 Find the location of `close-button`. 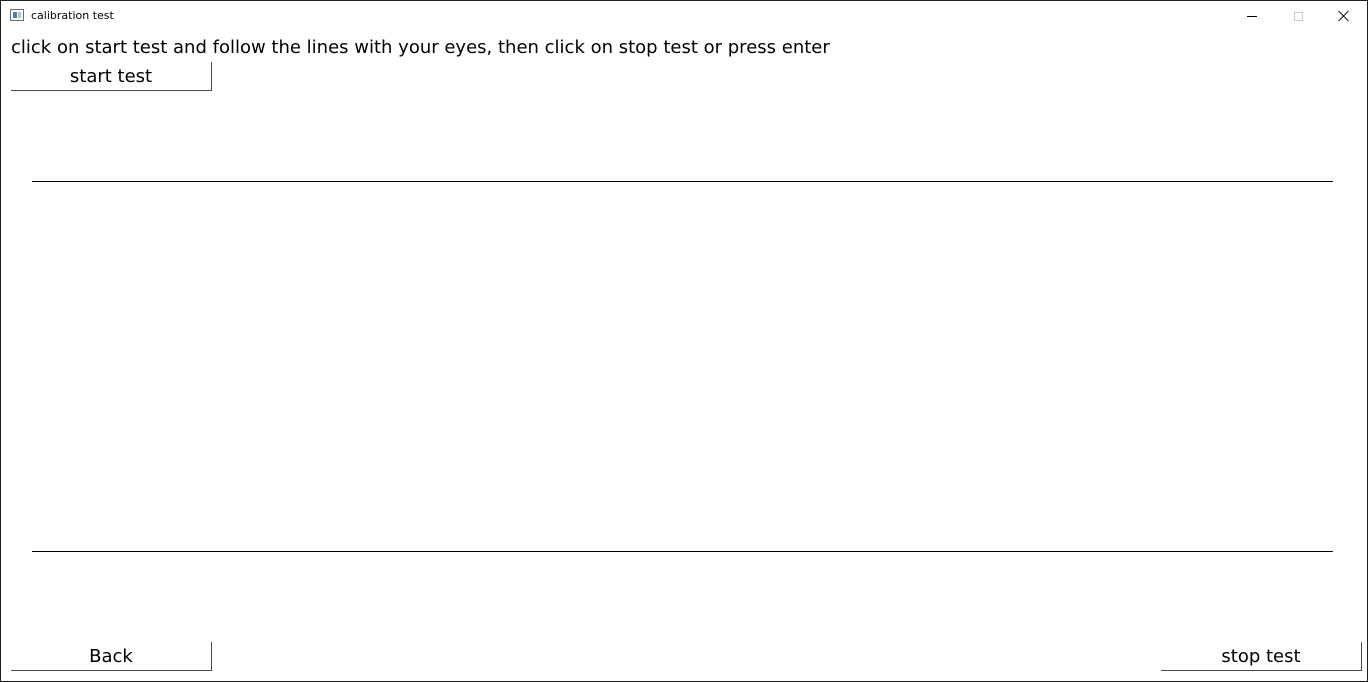

close-button is located at coordinates (1344, 16).